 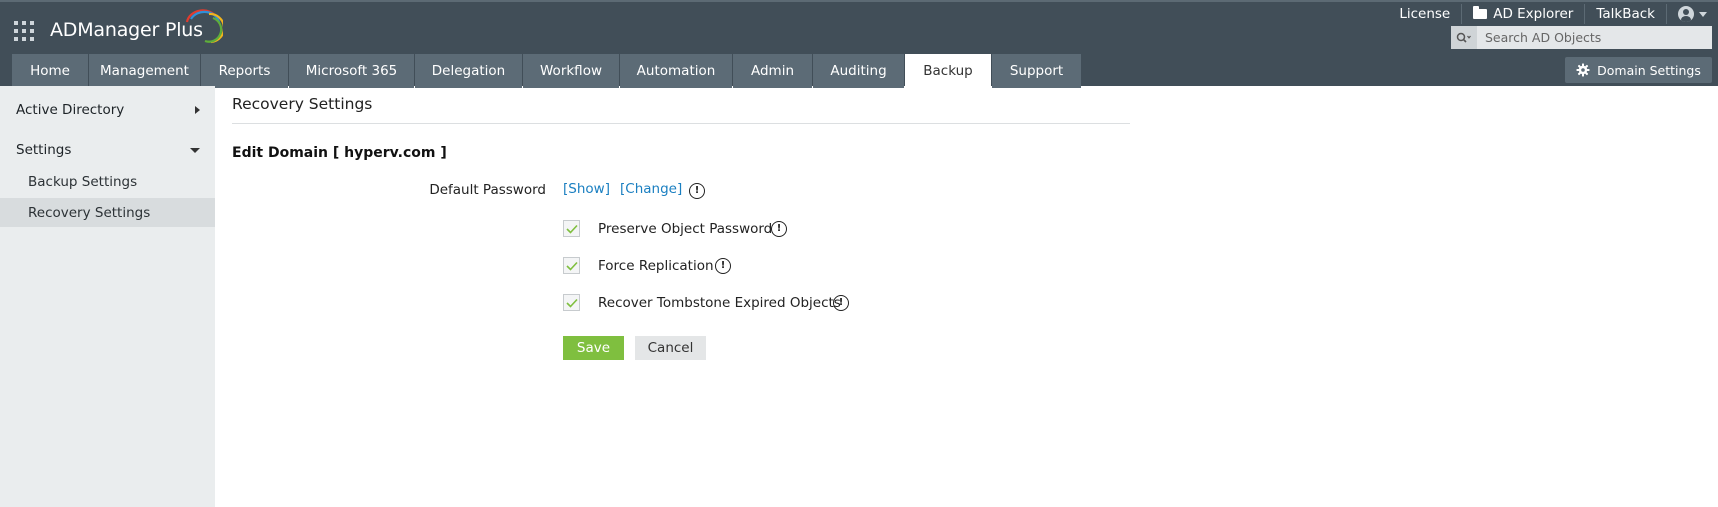 I want to click on chevron-right-icon, so click(x=197, y=110).